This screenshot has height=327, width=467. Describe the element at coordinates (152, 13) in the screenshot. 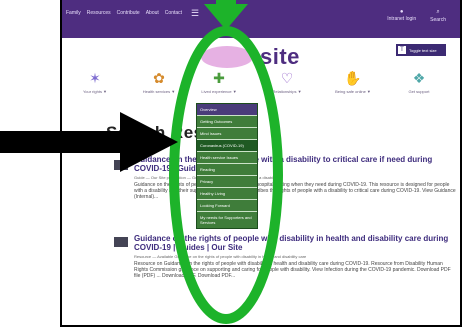

I see `nav-link-about: About` at that location.